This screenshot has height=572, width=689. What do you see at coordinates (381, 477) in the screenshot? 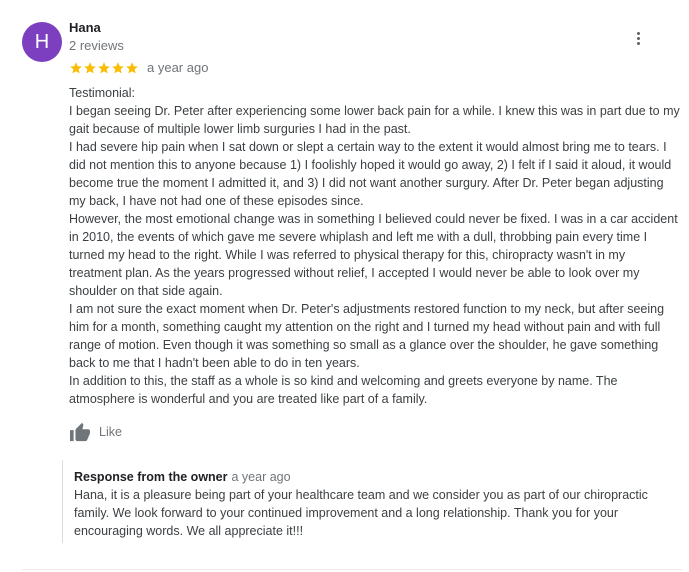
I see `response-header: Response from the owner a year ago` at bounding box center [381, 477].